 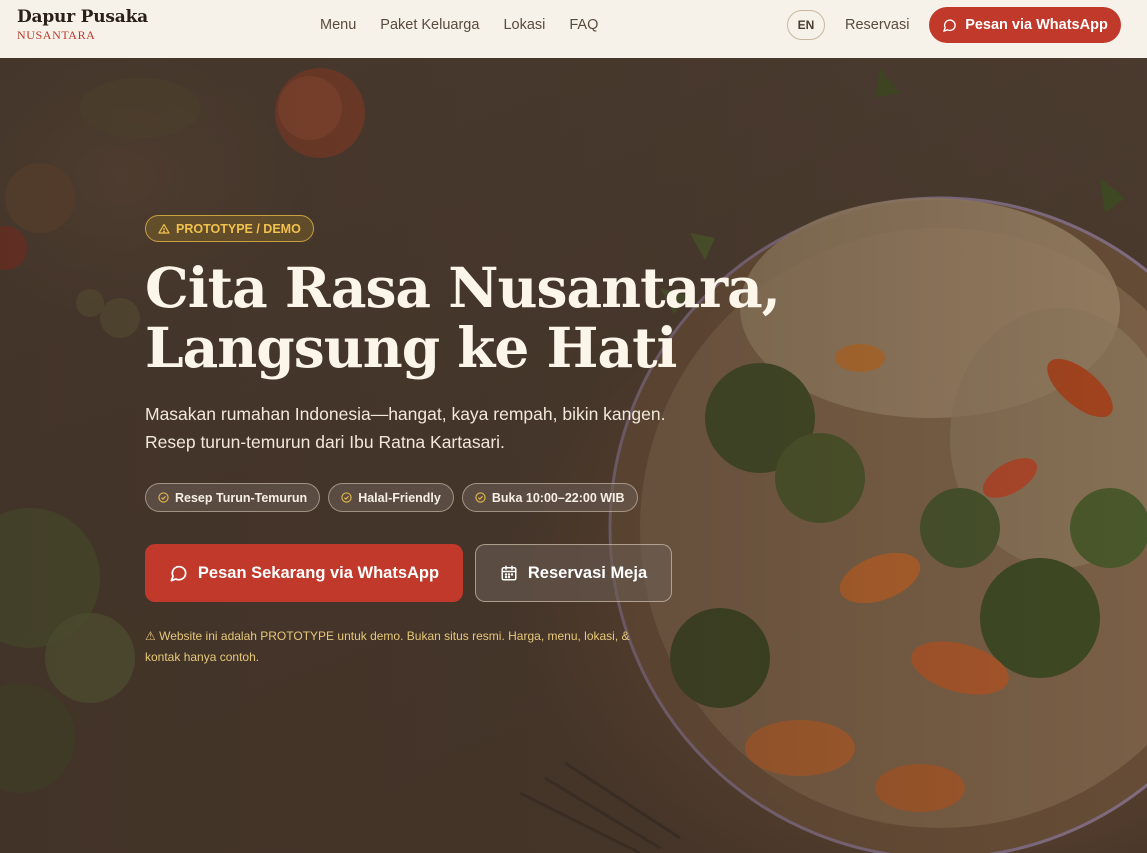 I want to click on order-whatsapp-button: Pesan Sekarang via WhatsApp, so click(x=304, y=573).